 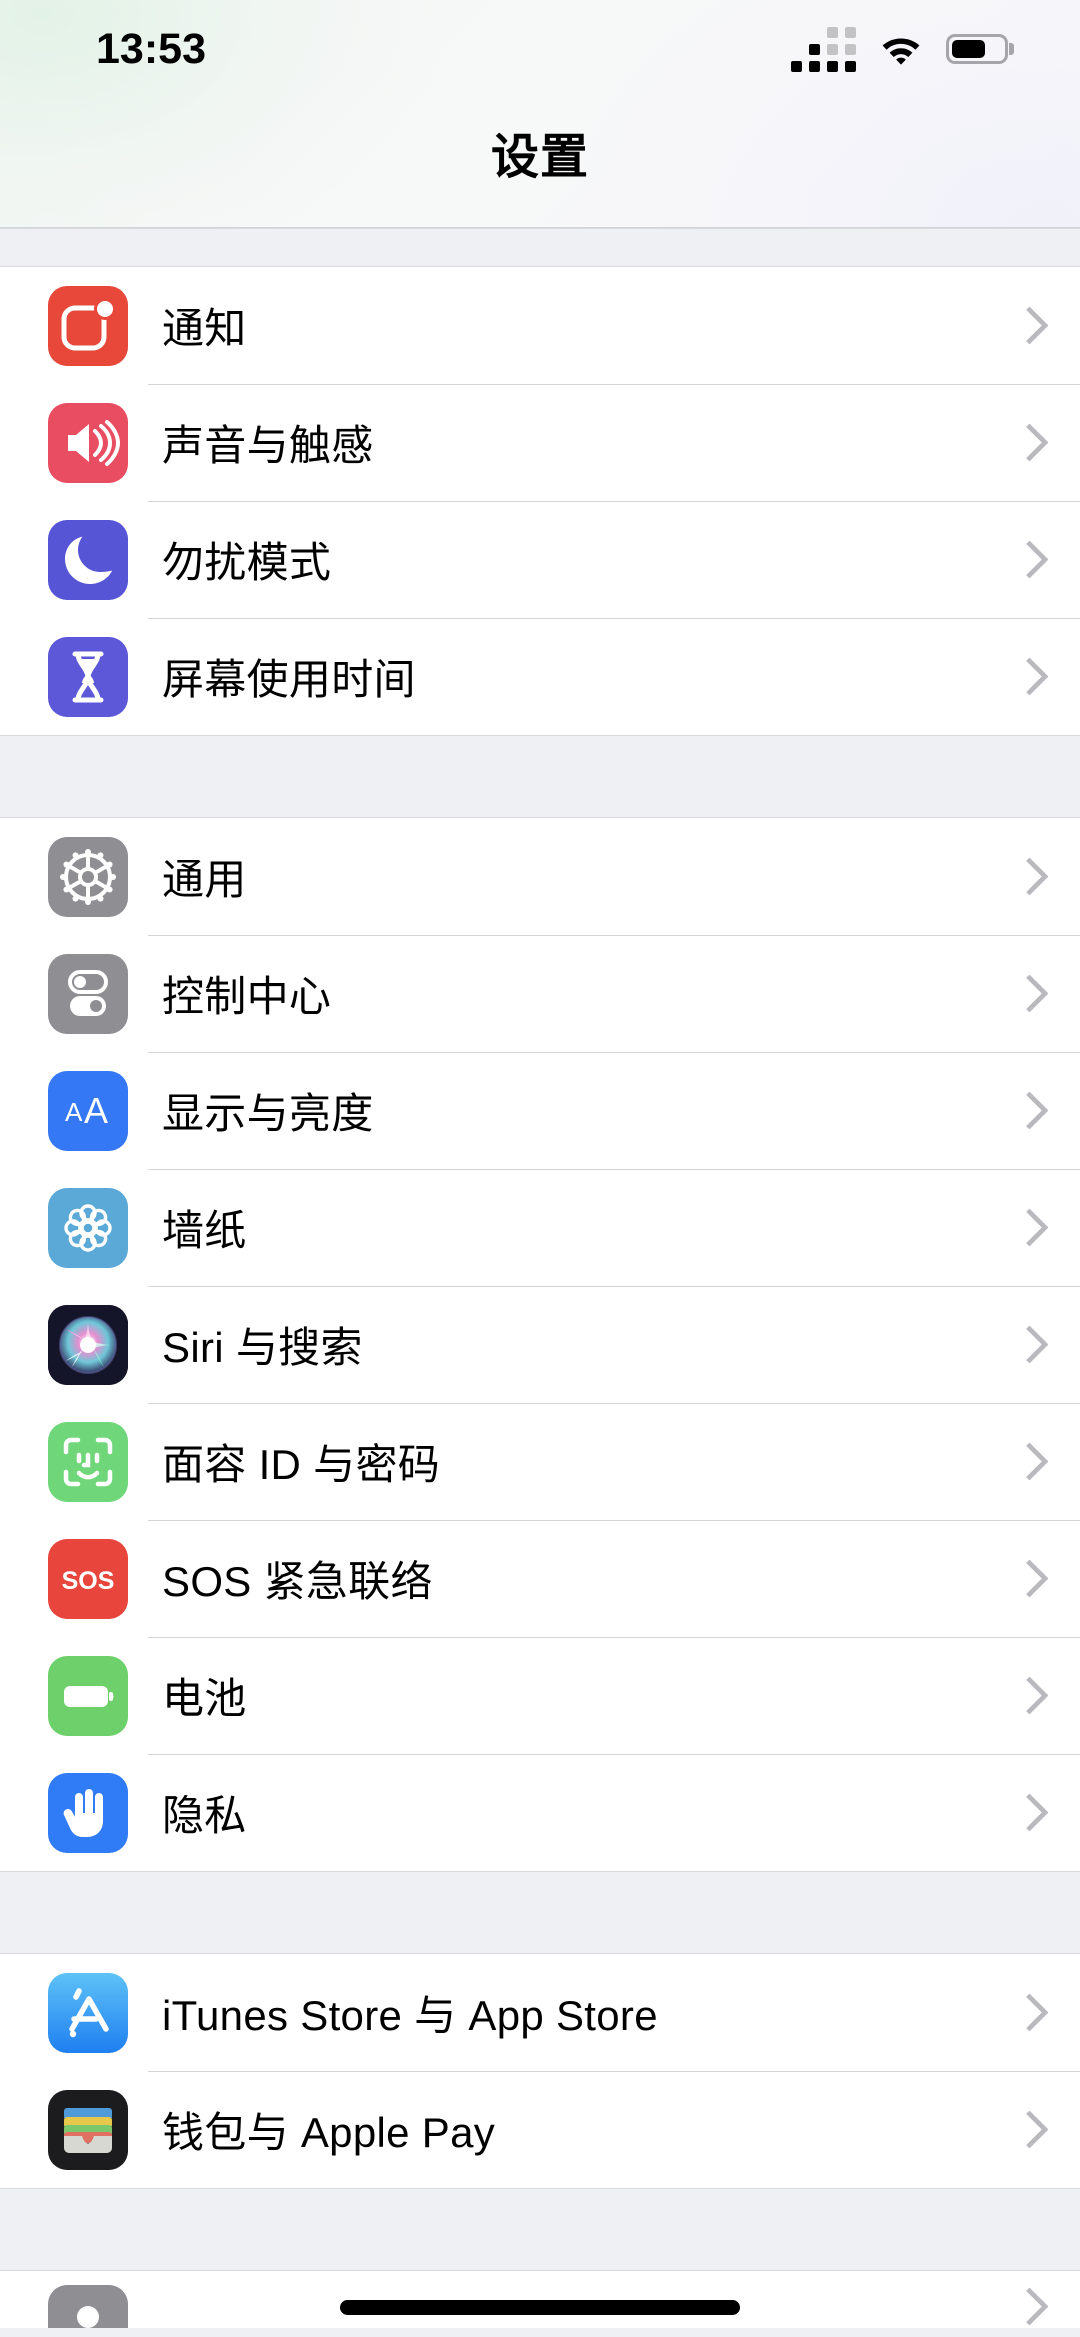 I want to click on wifi-icon, so click(x=901, y=49).